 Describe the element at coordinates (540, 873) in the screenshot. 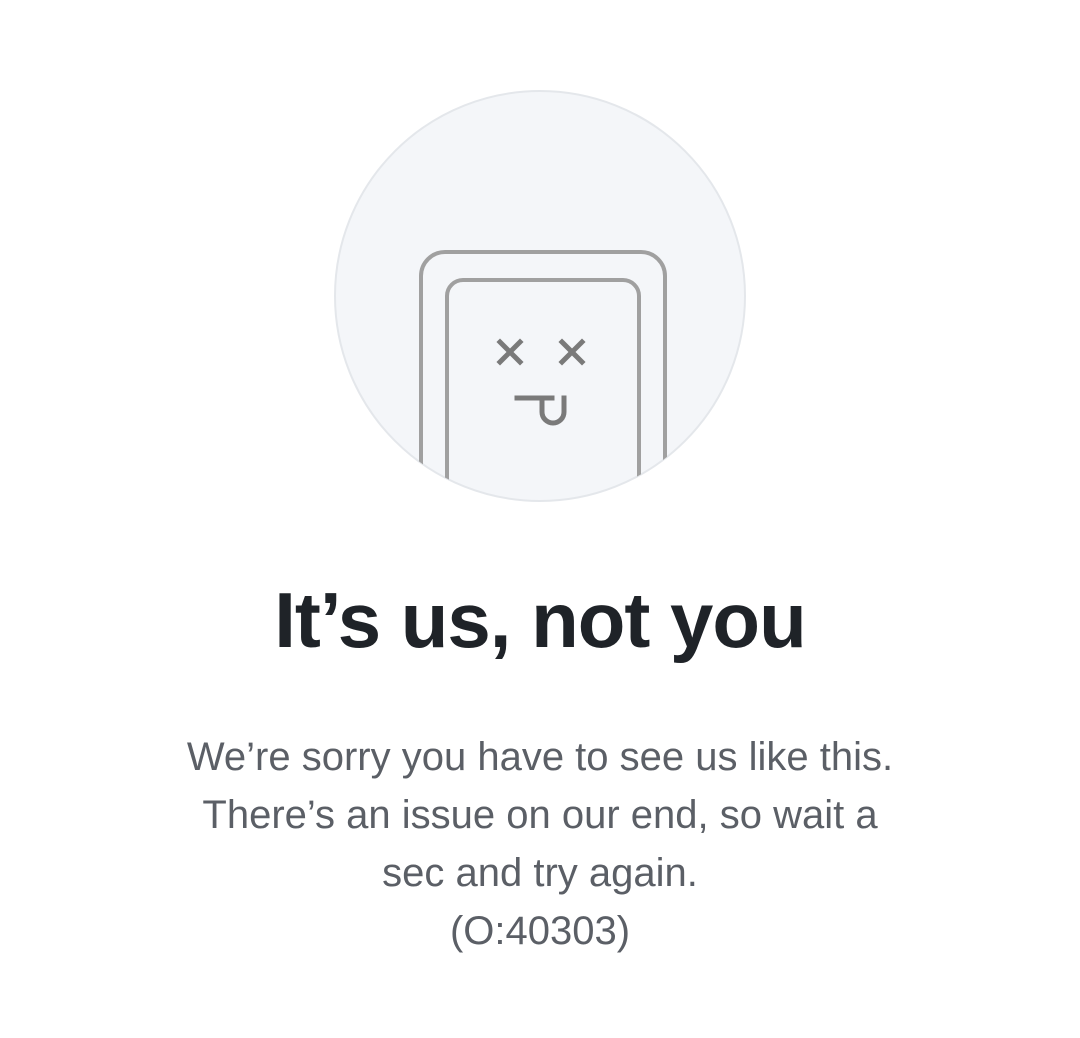

I see `error-message-line: sec and try again.` at that location.